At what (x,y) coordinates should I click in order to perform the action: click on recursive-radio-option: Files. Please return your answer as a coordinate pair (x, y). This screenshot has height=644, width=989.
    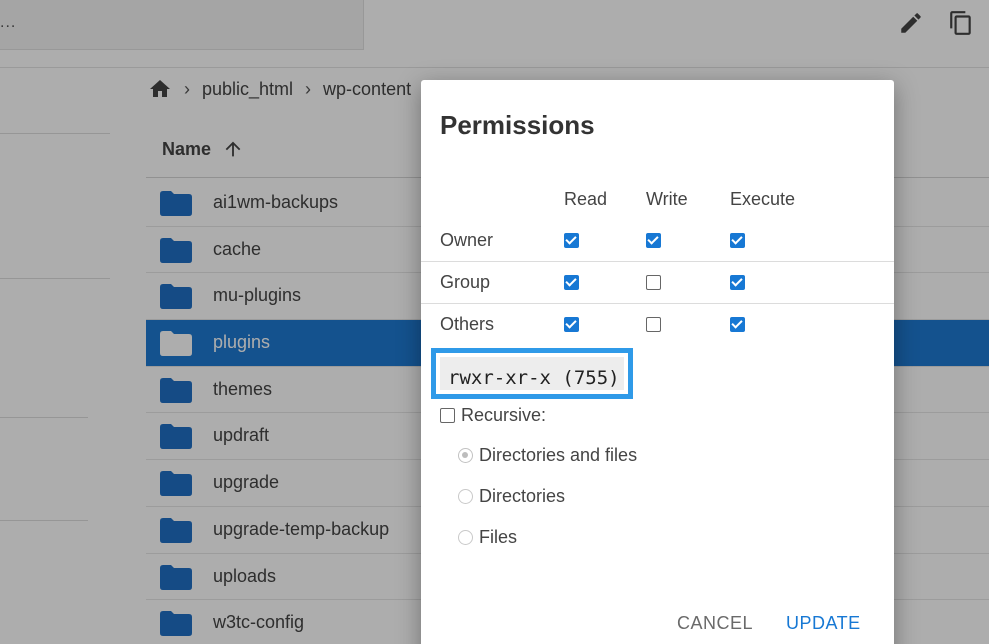
    Looking at the image, I should click on (487, 537).